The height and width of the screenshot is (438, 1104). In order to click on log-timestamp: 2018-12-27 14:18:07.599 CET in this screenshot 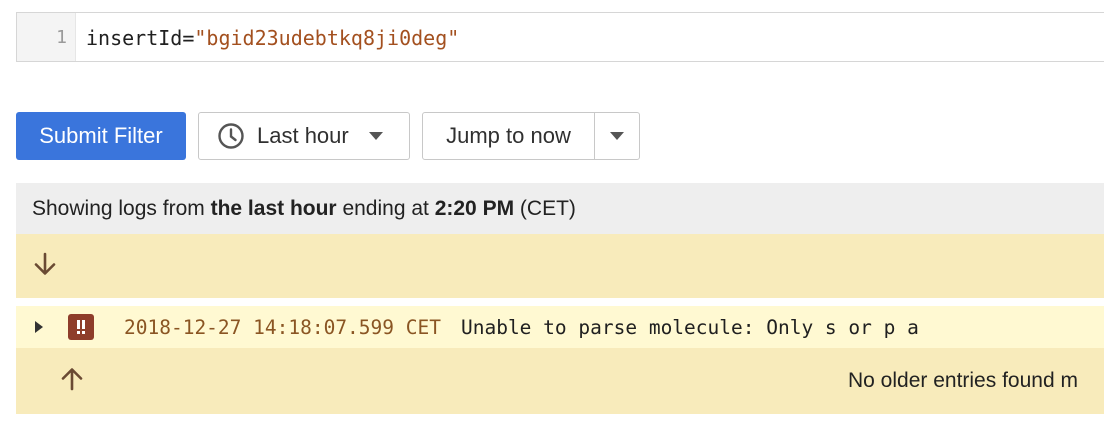, I will do `click(282, 327)`.